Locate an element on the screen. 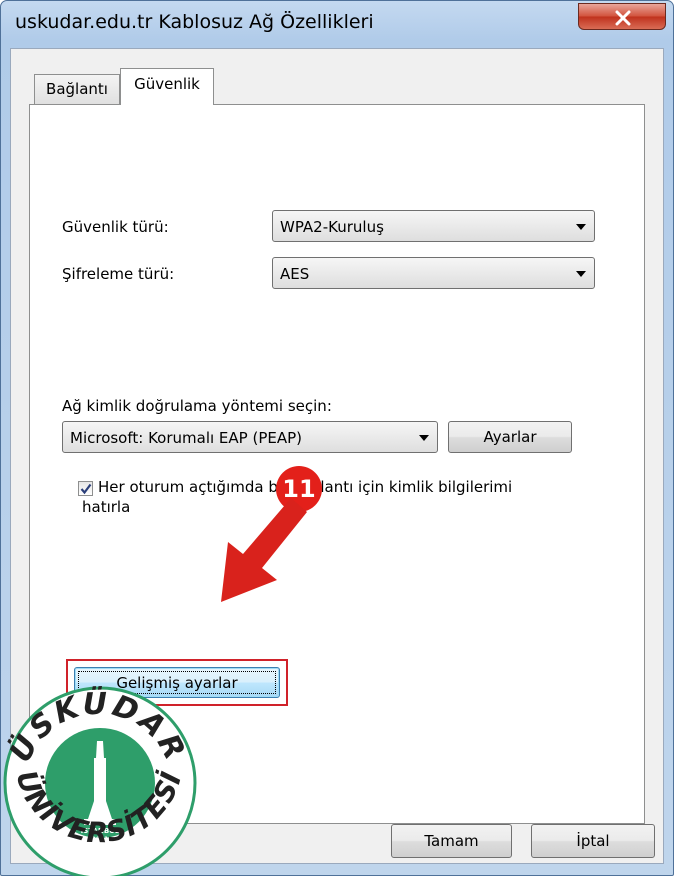  ok-button-label: Tamam is located at coordinates (451, 841).